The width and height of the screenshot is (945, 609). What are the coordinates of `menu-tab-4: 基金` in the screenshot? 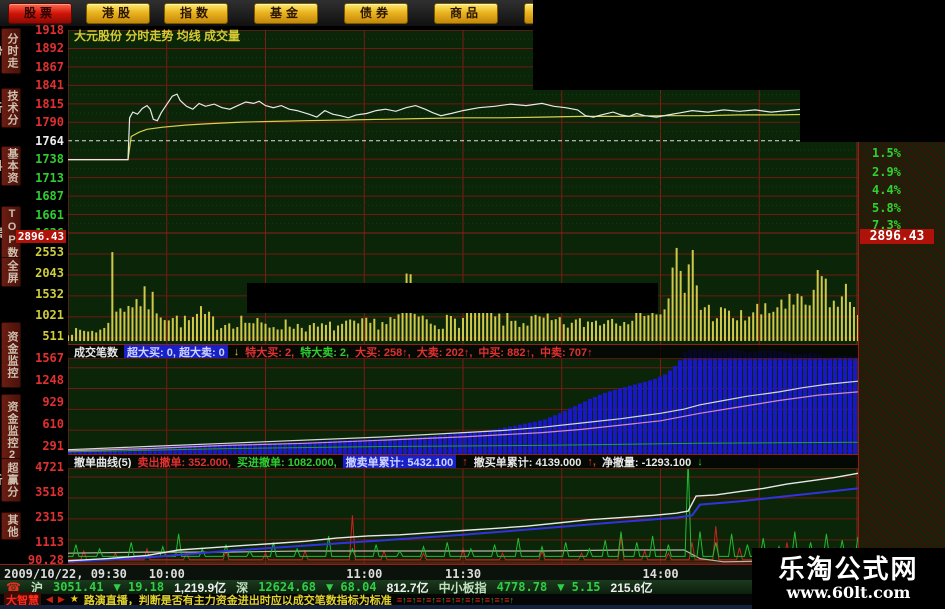 It's located at (286, 13).